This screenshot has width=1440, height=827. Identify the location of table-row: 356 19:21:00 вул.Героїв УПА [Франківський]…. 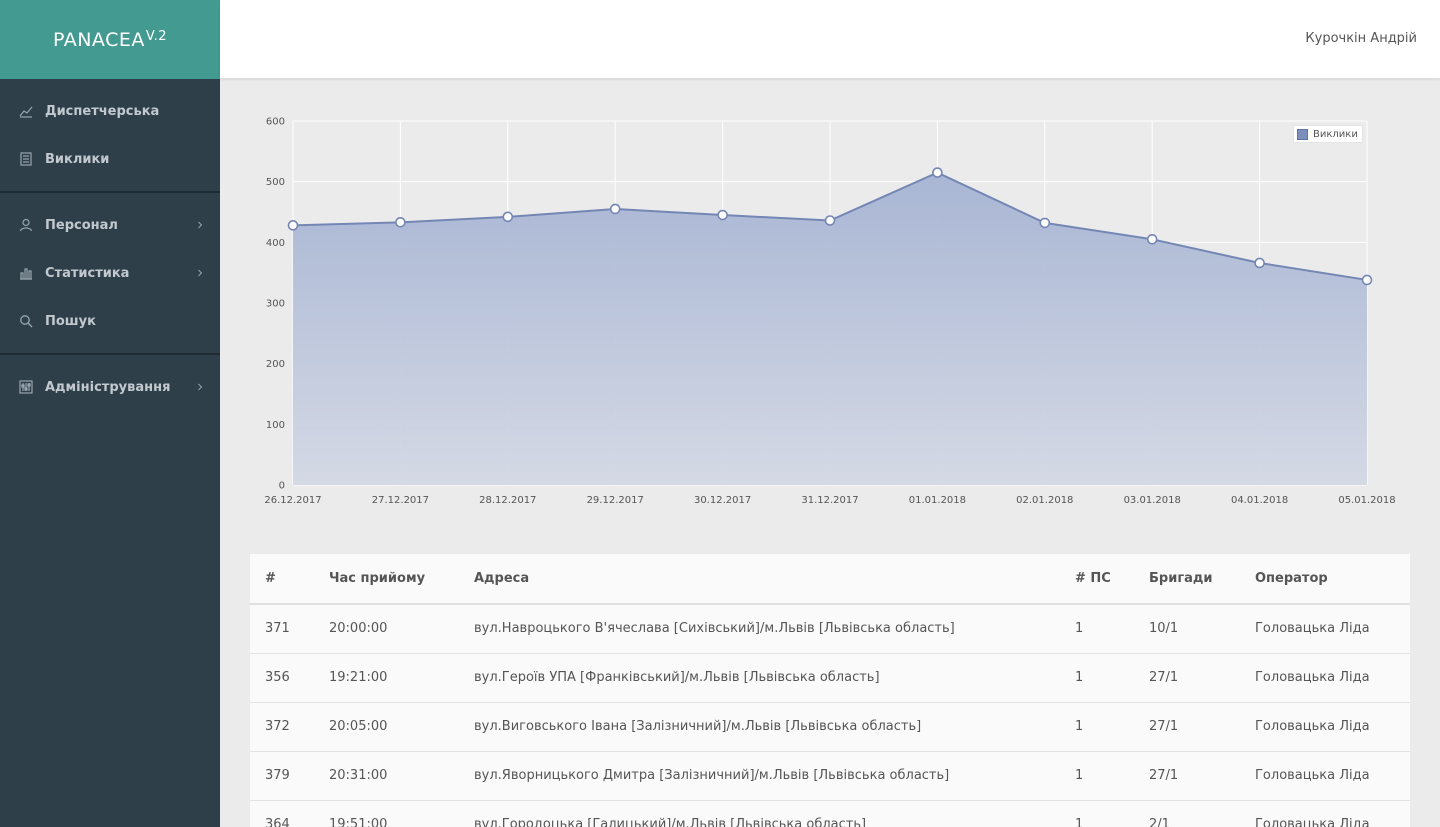
(830, 678).